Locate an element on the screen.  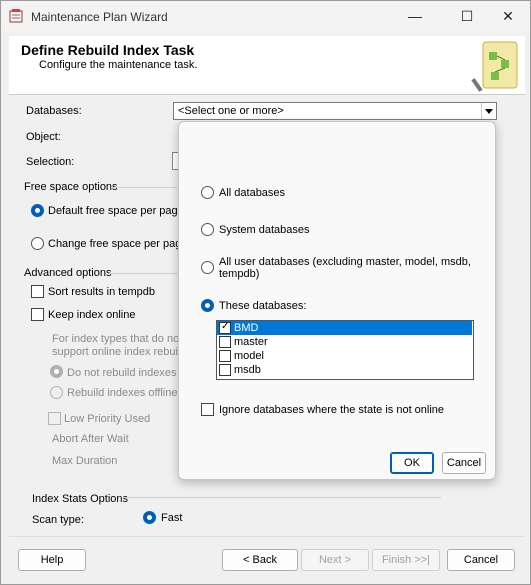
system-databases-label: System databases is located at coordinates (264, 230).